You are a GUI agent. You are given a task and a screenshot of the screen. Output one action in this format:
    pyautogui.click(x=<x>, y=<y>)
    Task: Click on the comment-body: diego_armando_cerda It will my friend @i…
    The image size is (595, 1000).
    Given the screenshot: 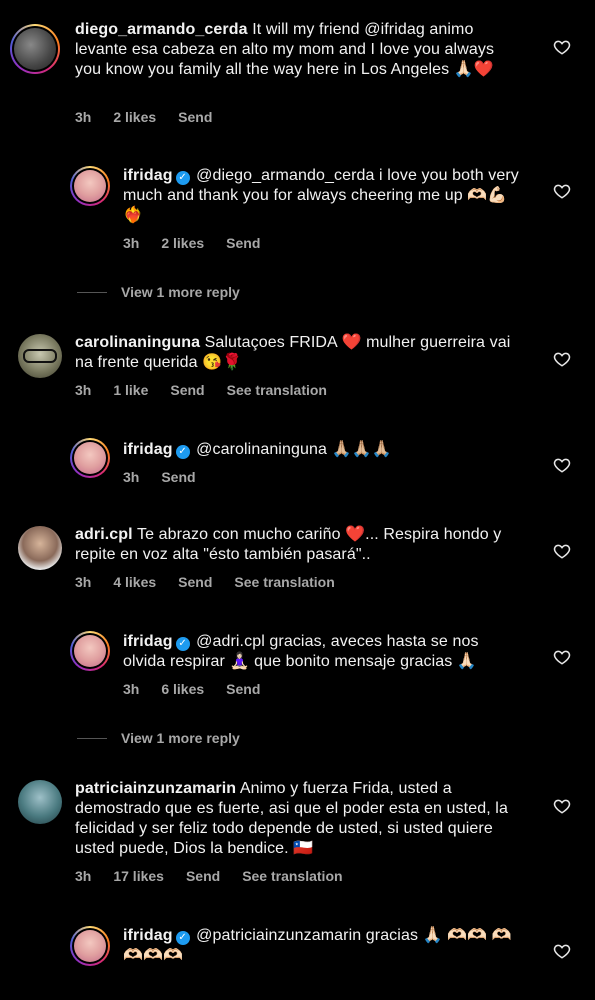 What is the action you would take?
    pyautogui.click(x=295, y=50)
    